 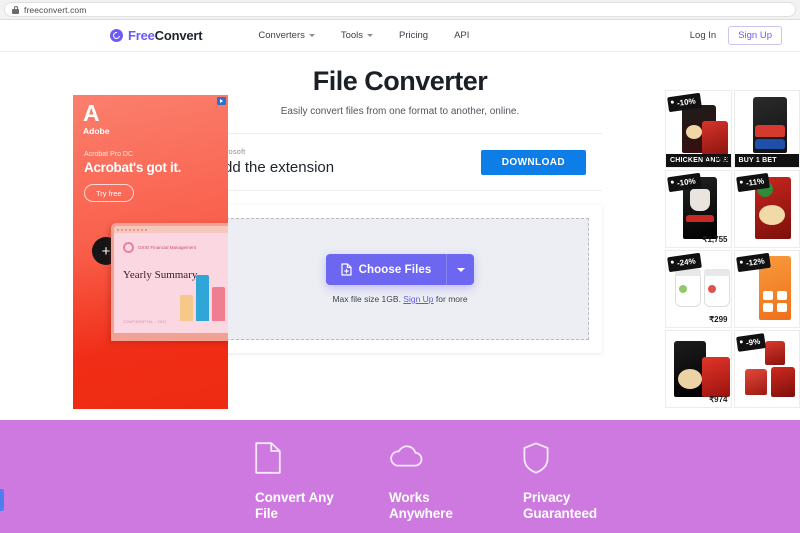 I want to click on product-cell: -10% CHICKEN AND E ₹1,790, so click(x=698, y=129).